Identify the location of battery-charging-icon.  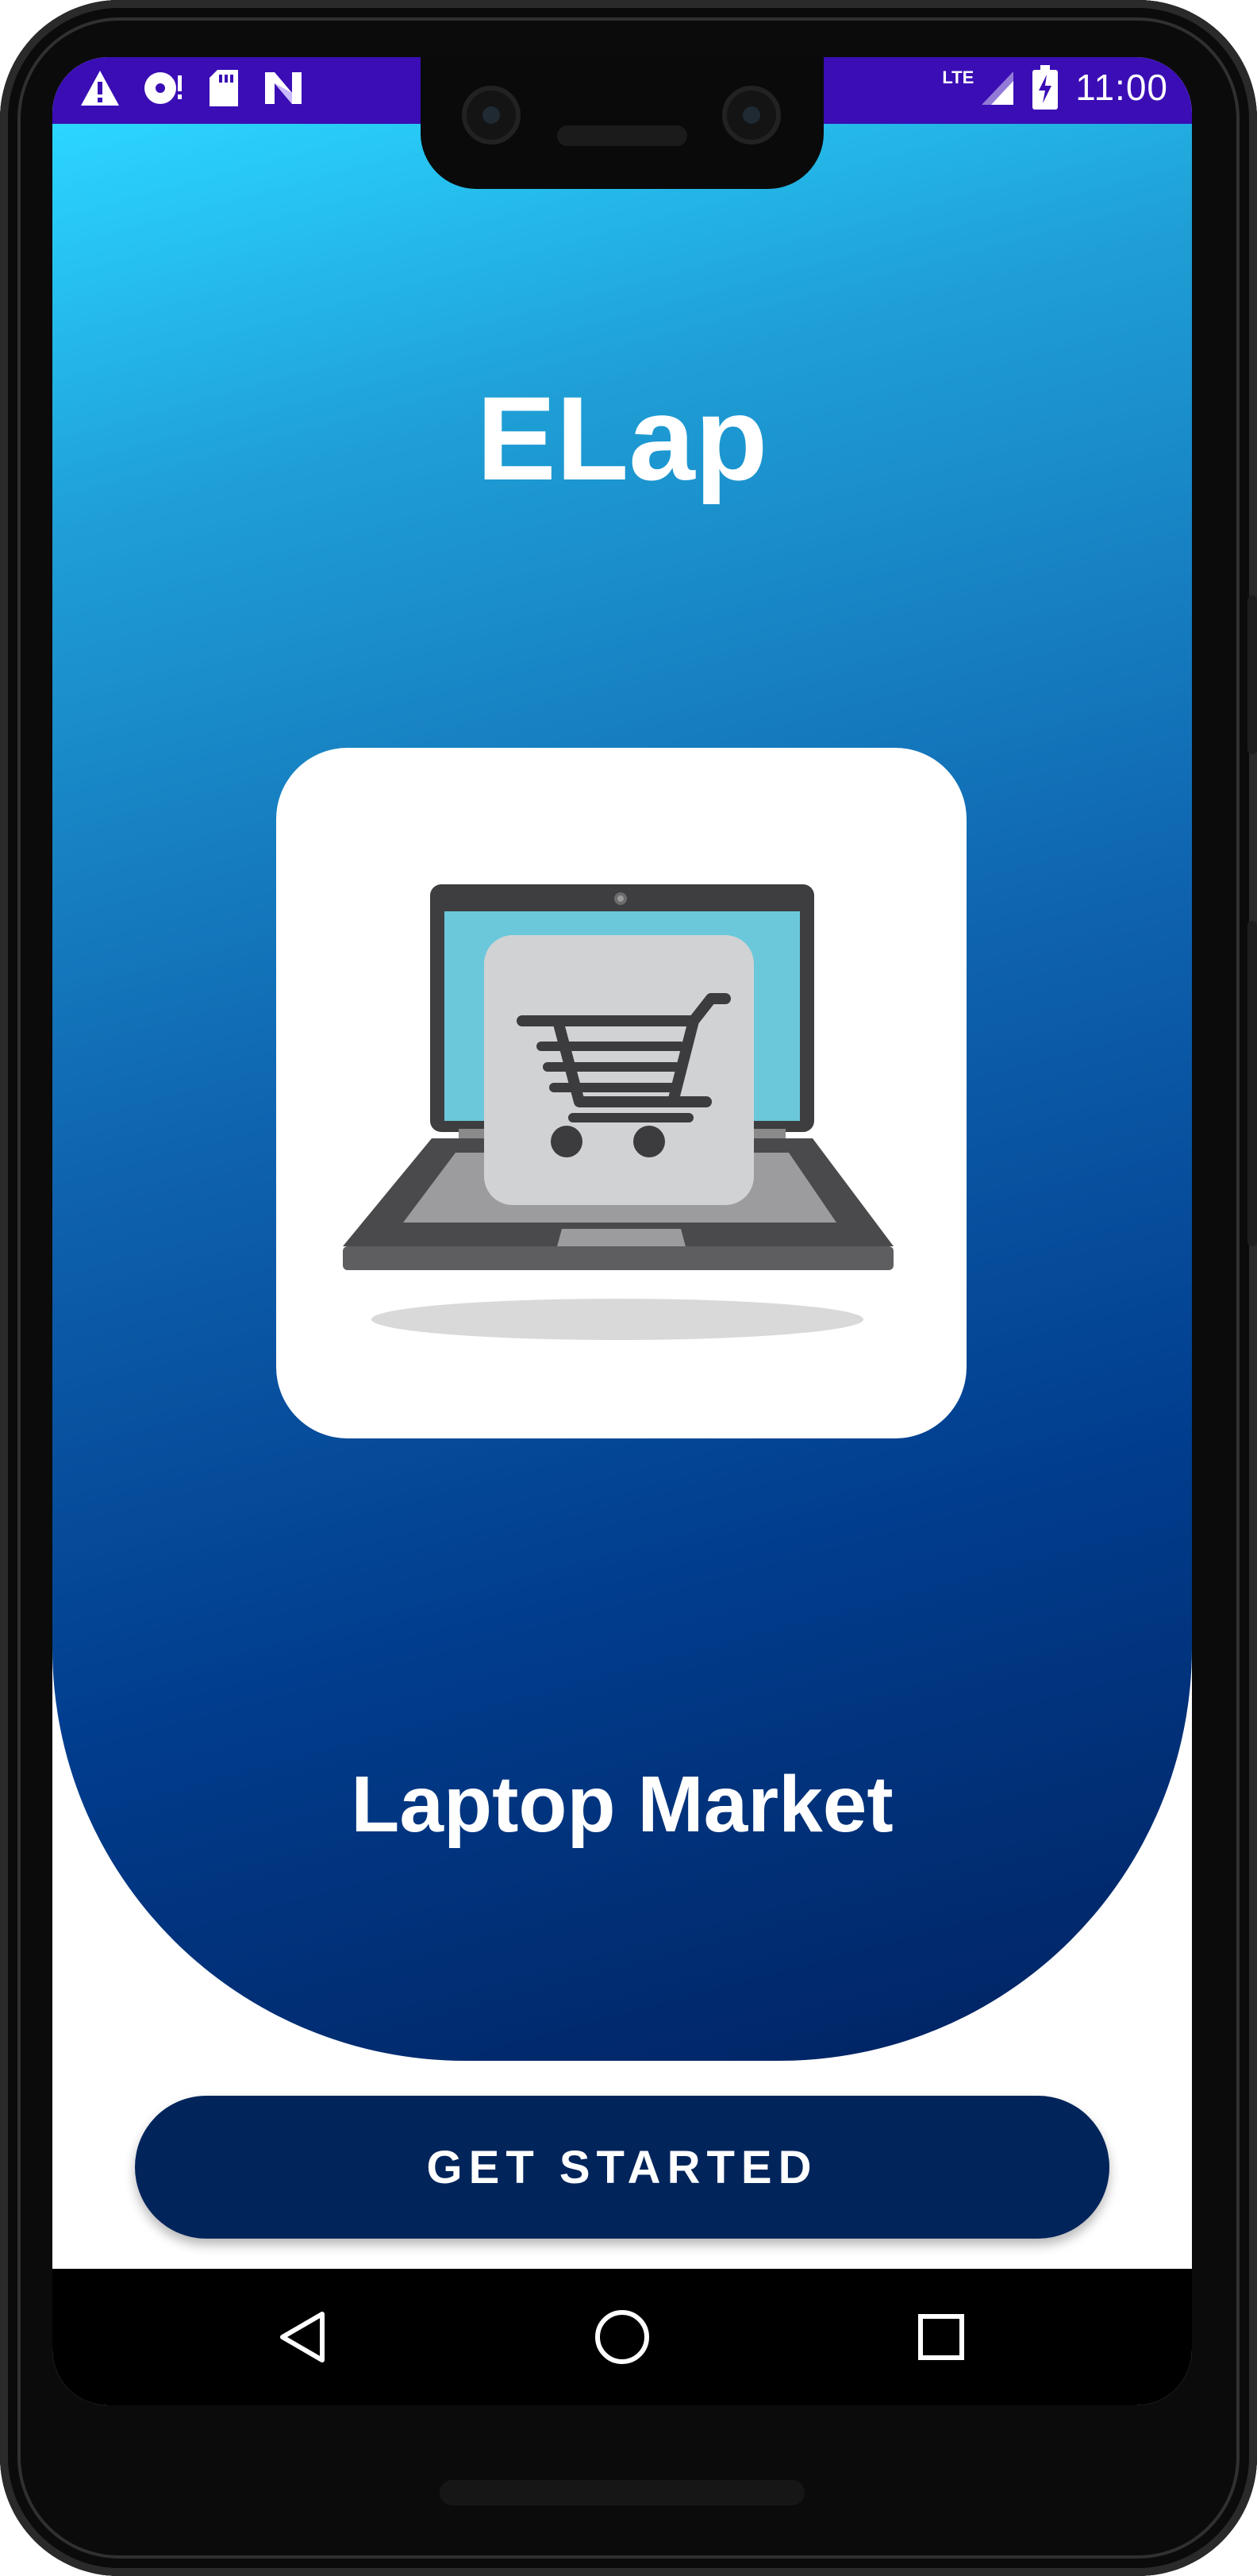
(1045, 87).